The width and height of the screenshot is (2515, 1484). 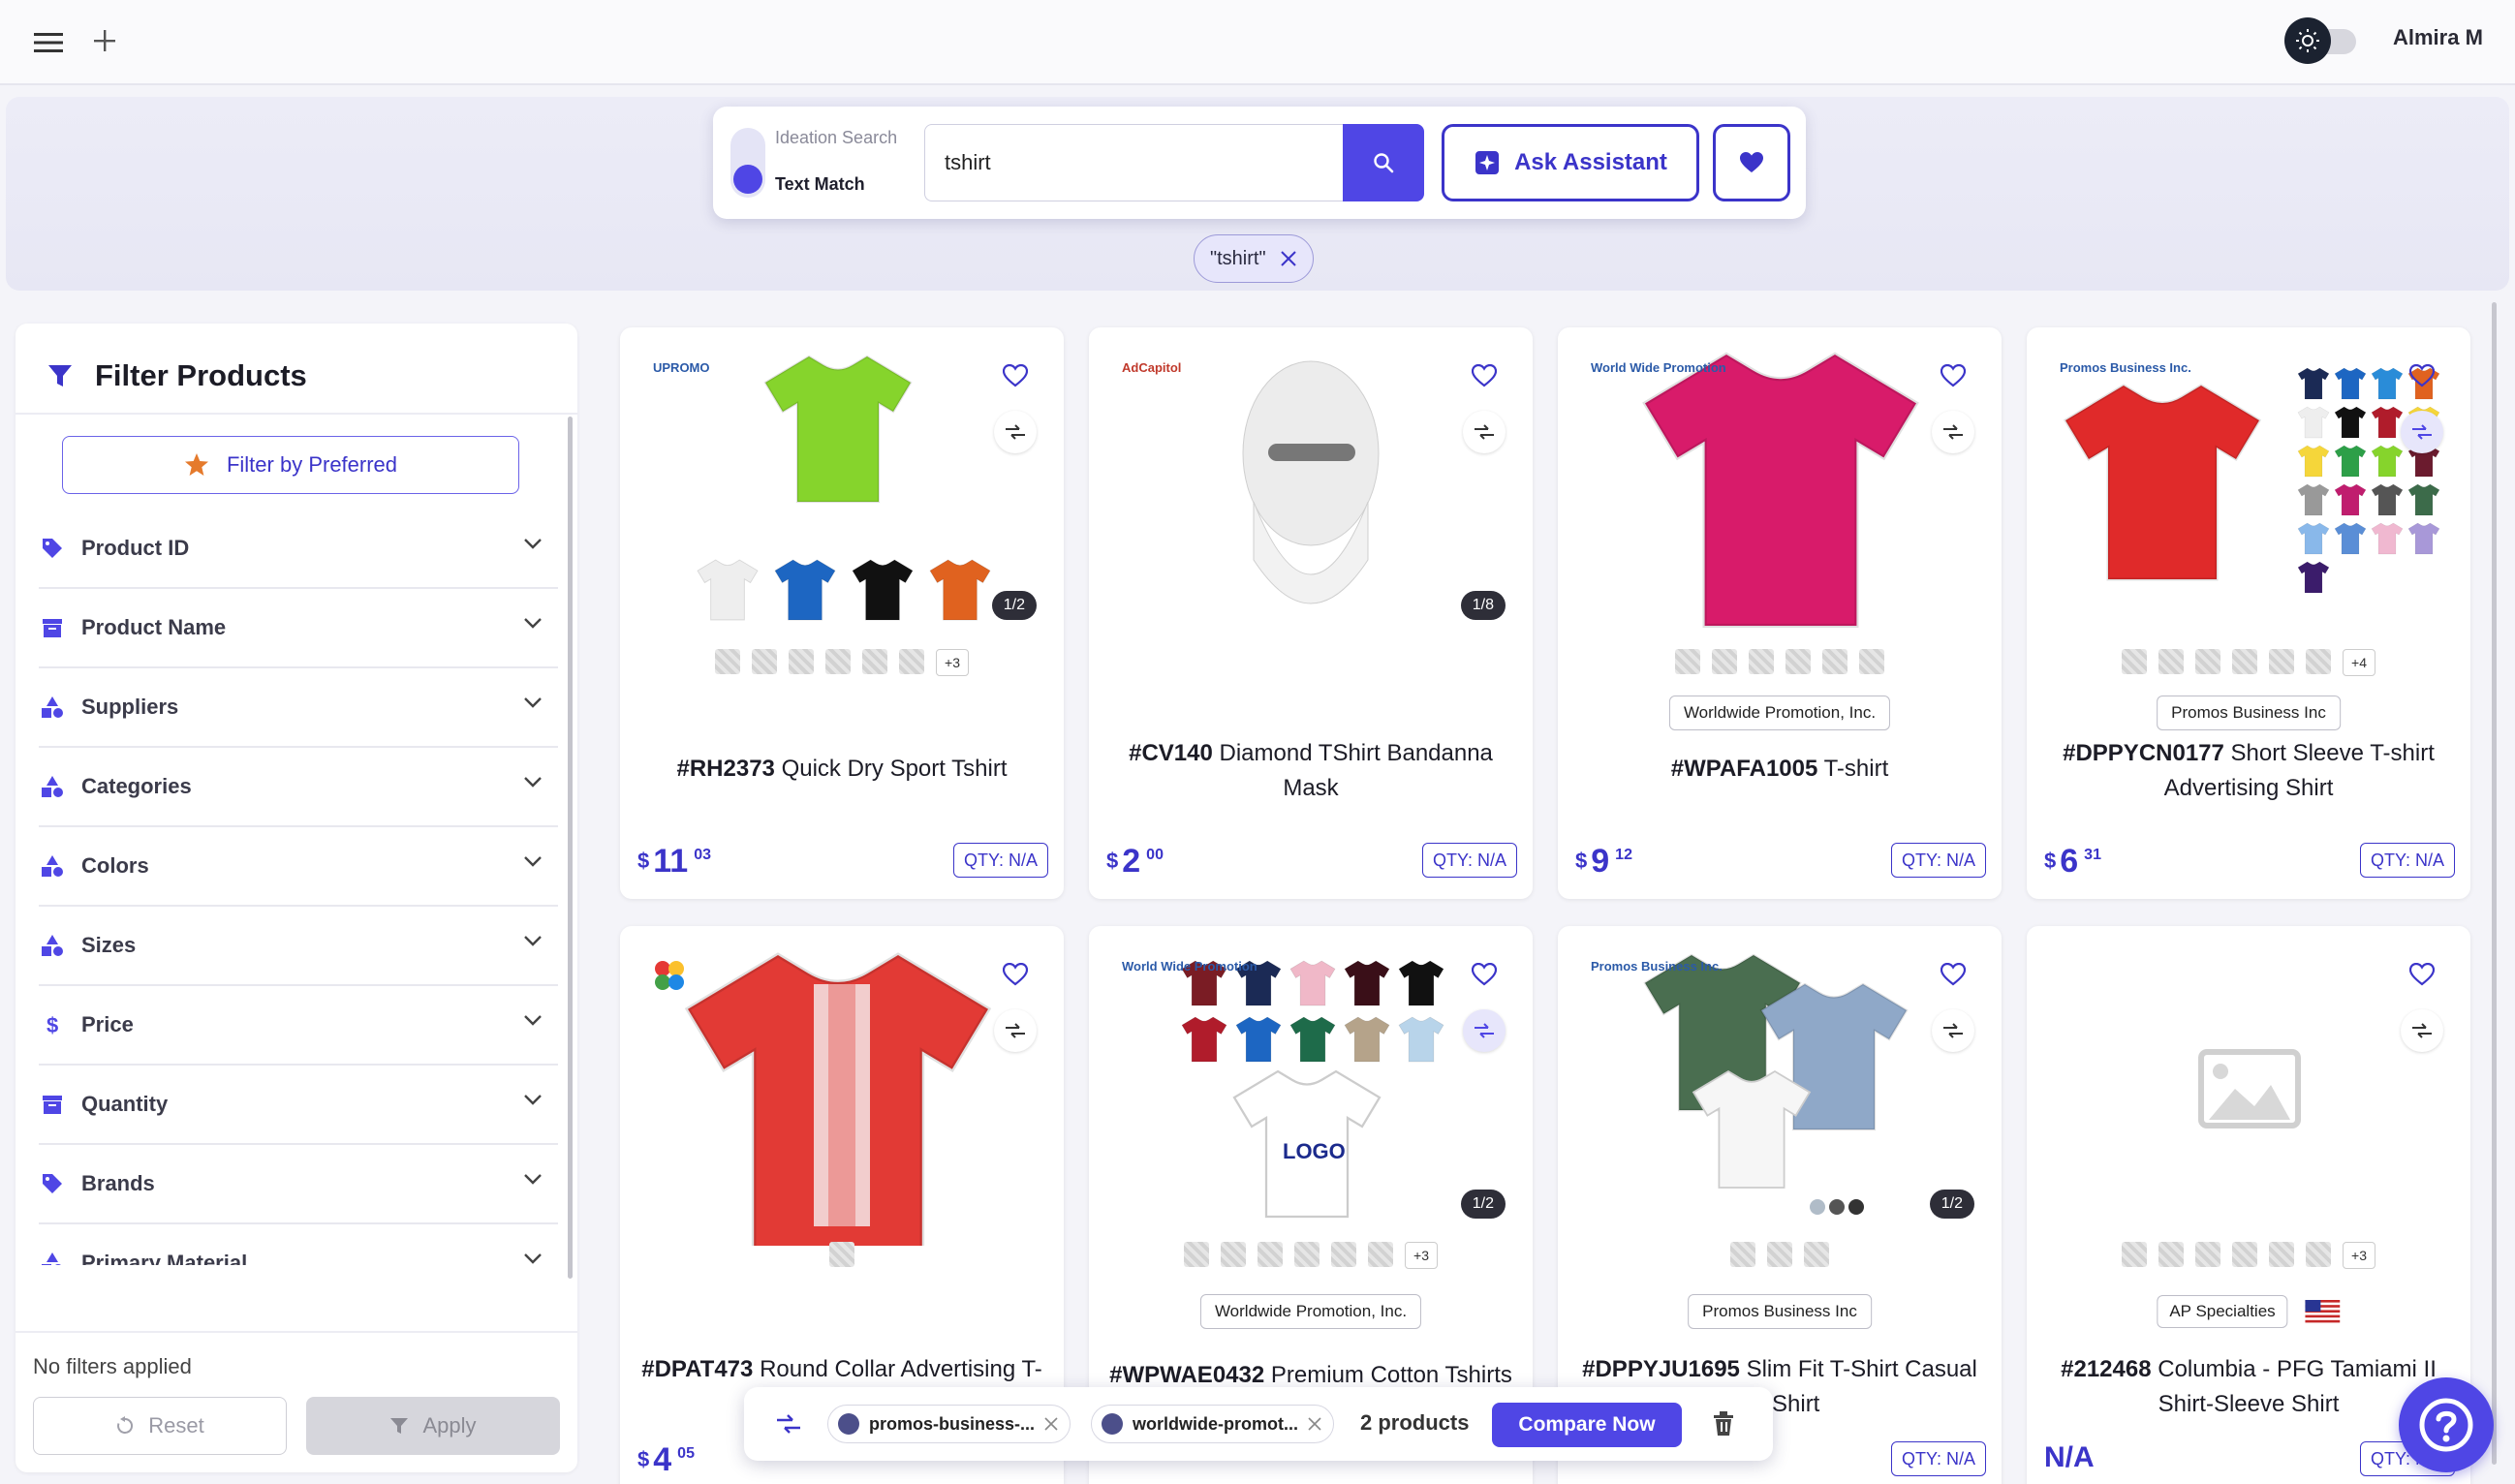 I want to click on mode-option-text-match: Text Match, so click(x=820, y=184).